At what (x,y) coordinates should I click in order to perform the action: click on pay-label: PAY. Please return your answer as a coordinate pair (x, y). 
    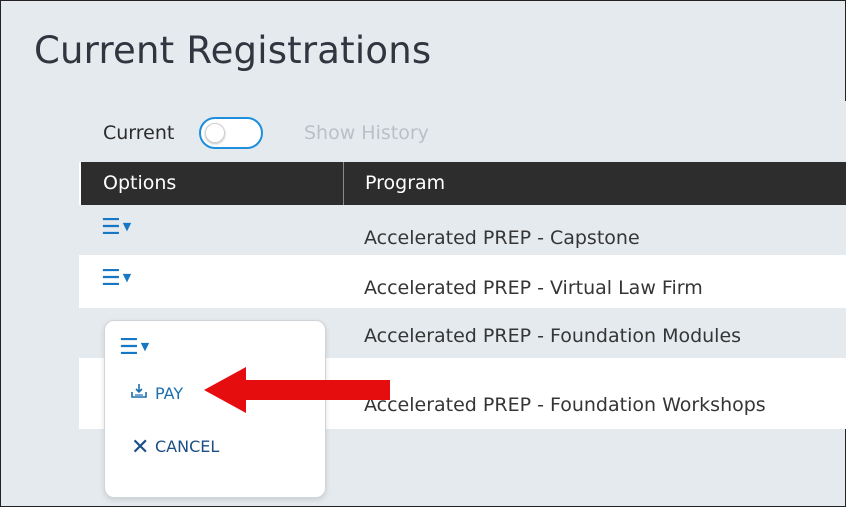
    Looking at the image, I should click on (169, 393).